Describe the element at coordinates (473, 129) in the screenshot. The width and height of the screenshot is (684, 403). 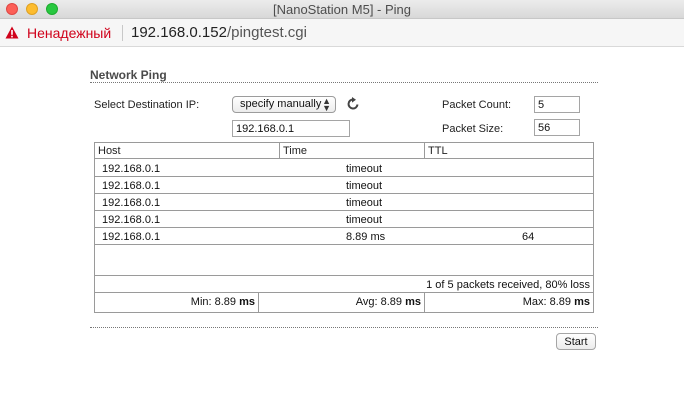
I see `packet-size-label: Packet Size:` at that location.